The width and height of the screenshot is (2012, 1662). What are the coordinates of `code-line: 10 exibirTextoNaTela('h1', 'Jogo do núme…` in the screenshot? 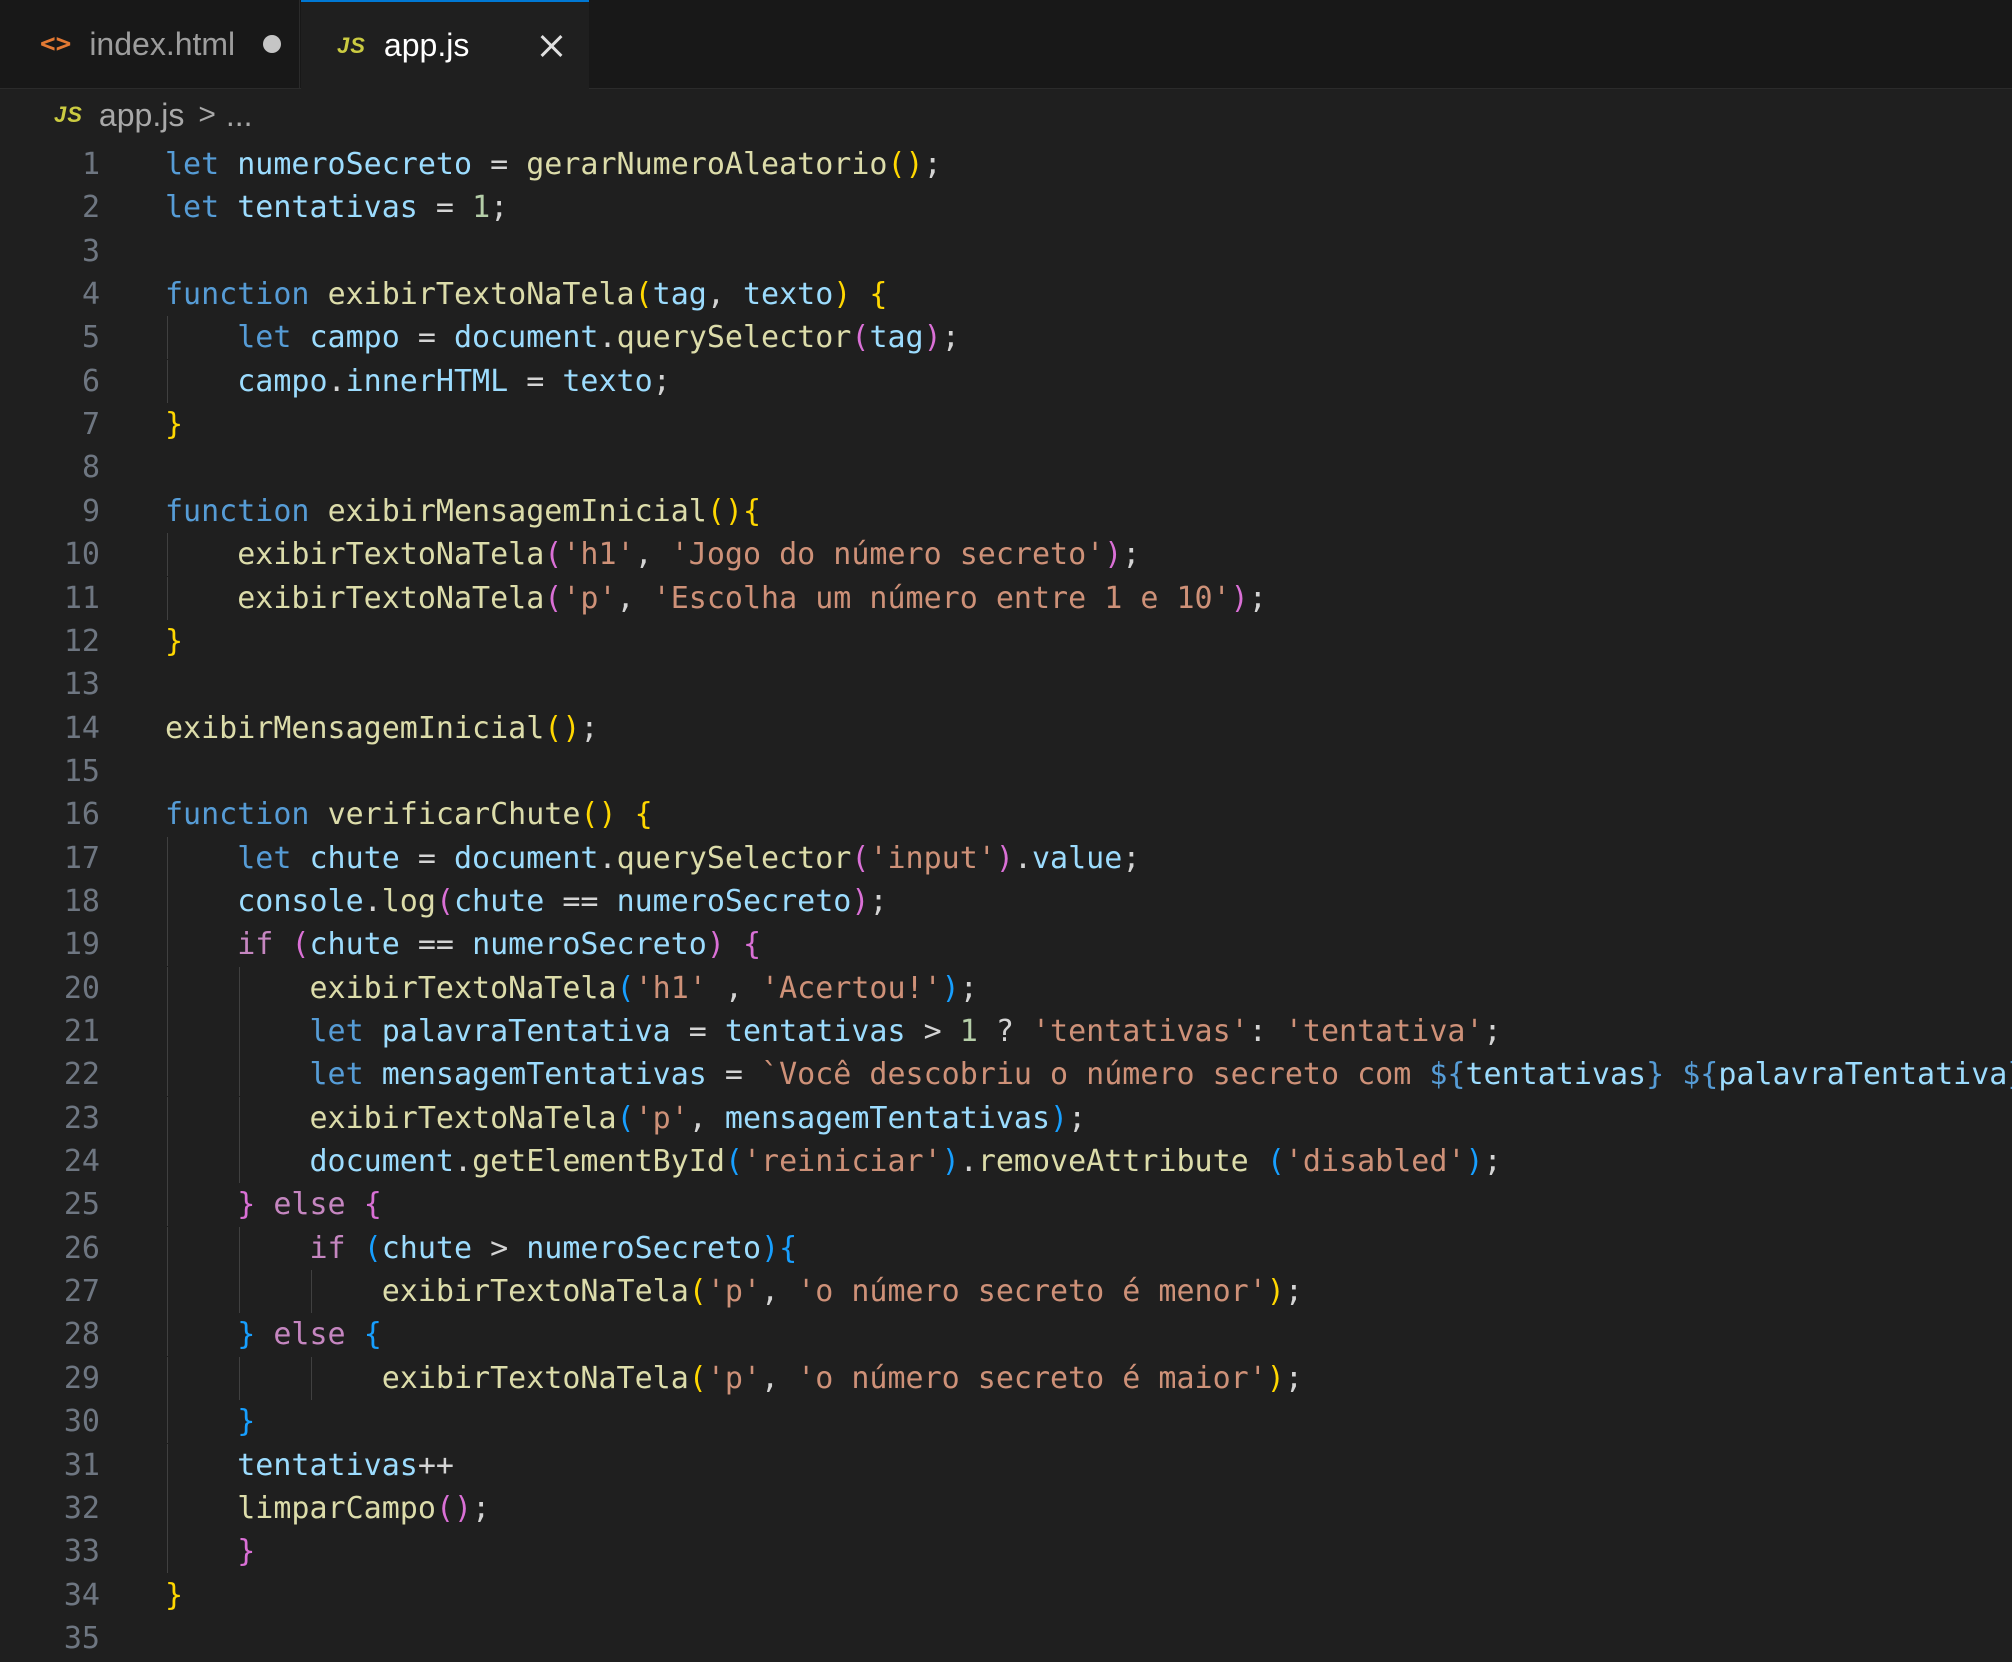 It's located at (1006, 555).